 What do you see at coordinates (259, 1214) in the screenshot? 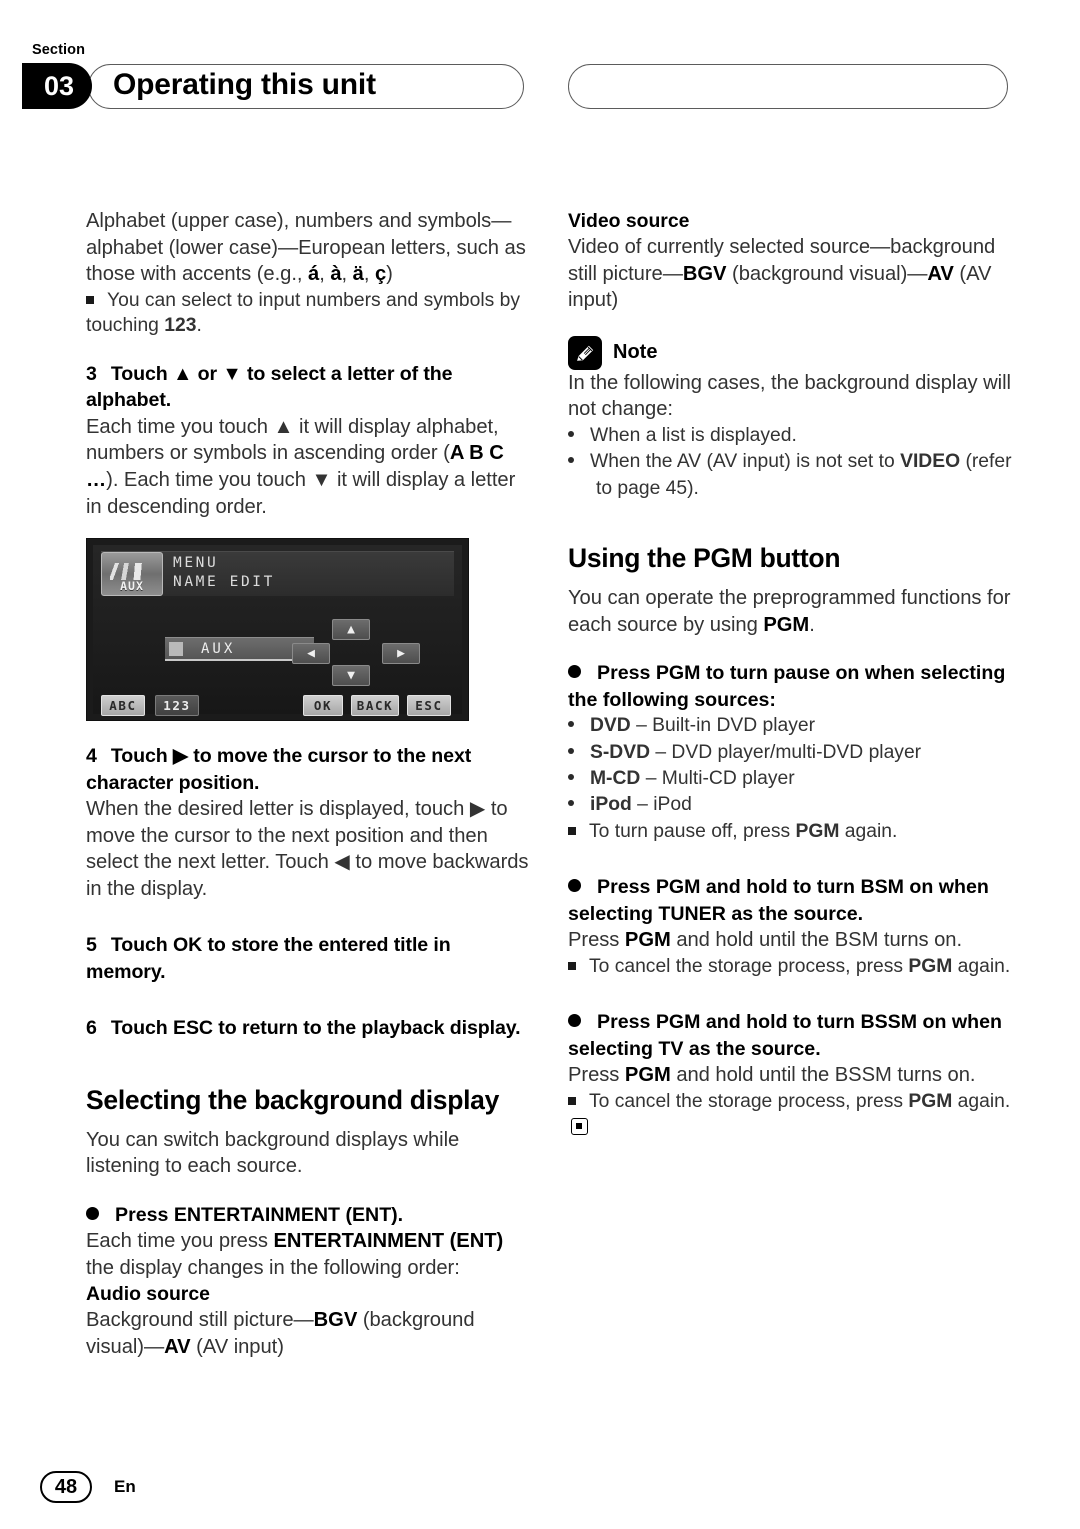
I see `press-ent-bullet-text: Press ENTERTAINMENT (ENT).` at bounding box center [259, 1214].